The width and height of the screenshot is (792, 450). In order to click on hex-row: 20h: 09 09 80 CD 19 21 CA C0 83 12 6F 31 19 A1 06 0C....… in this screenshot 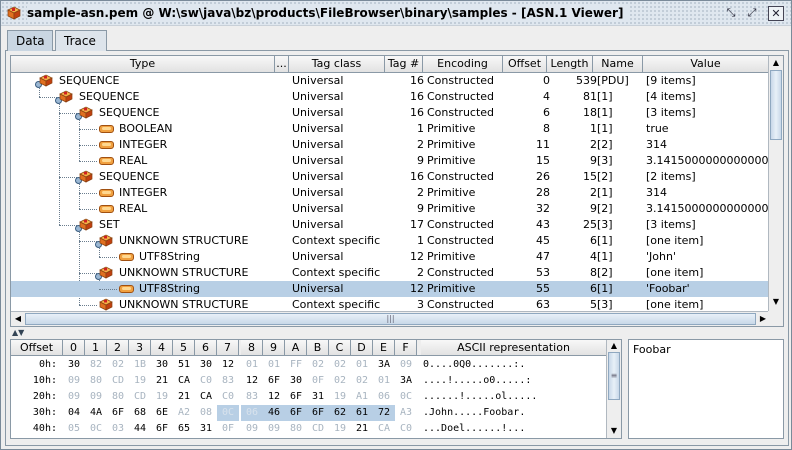, I will do `click(309, 397)`.